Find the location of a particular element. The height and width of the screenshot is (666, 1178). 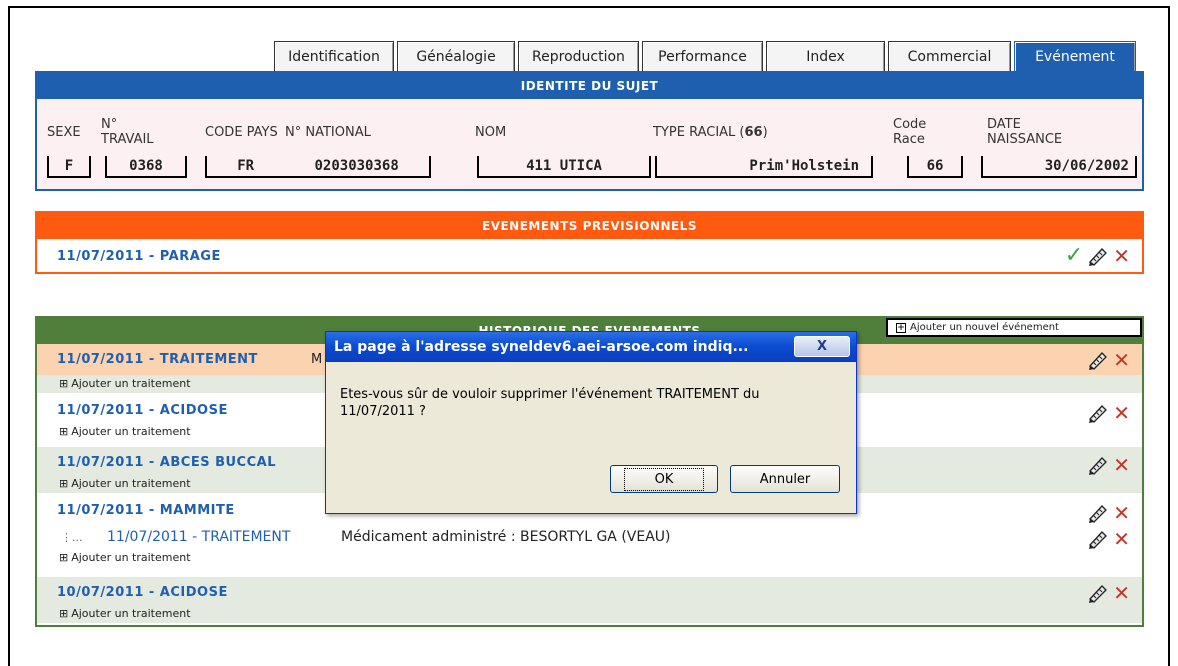

value-code-race: 66 is located at coordinates (935, 167).